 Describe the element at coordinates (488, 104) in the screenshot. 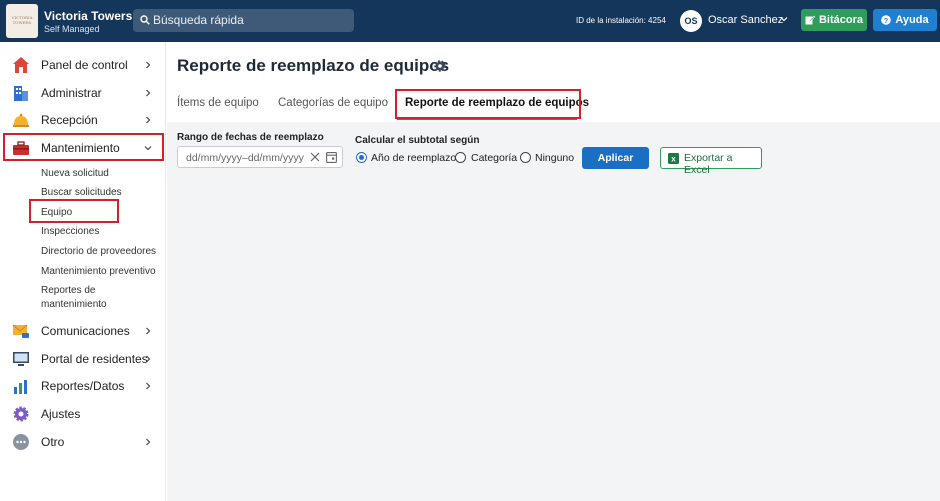

I see `highlight-tab` at that location.